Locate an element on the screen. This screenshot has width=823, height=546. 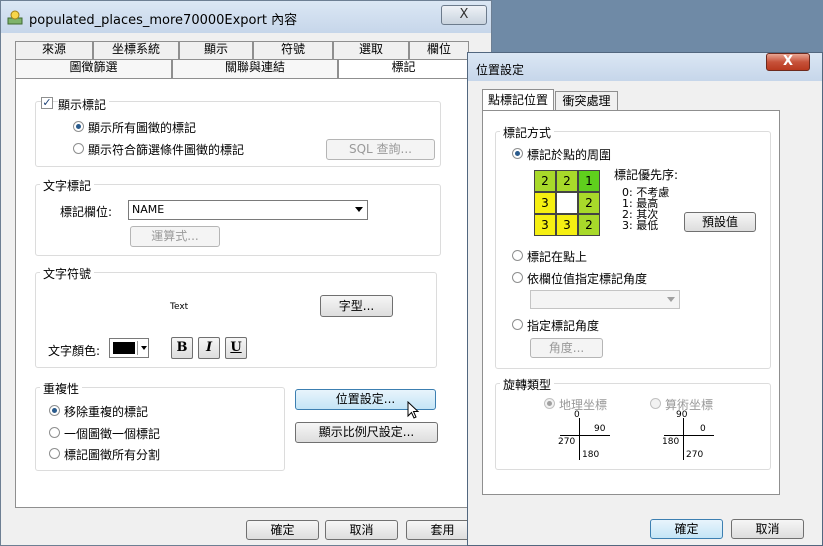
priority-item: 3: 最低 is located at coordinates (640, 225).